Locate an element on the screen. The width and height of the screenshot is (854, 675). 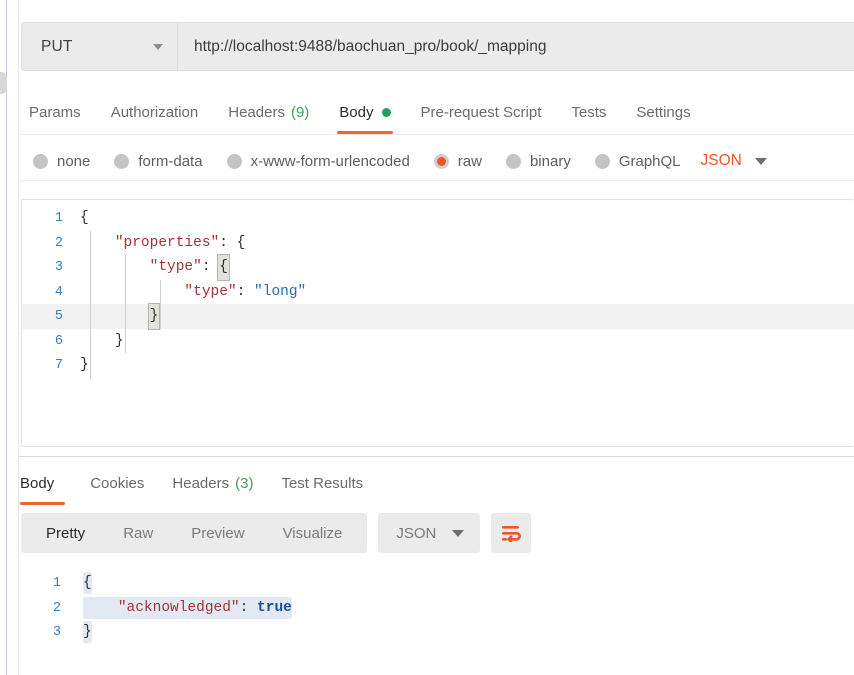
code-text: "type": "long" is located at coordinates (245, 291).